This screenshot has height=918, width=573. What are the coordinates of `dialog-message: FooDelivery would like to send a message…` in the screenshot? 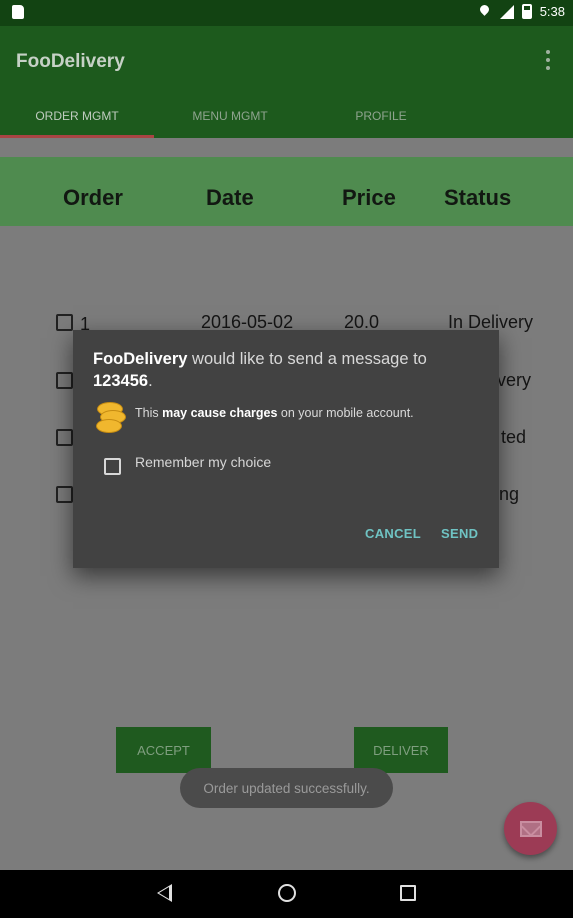 It's located at (288, 370).